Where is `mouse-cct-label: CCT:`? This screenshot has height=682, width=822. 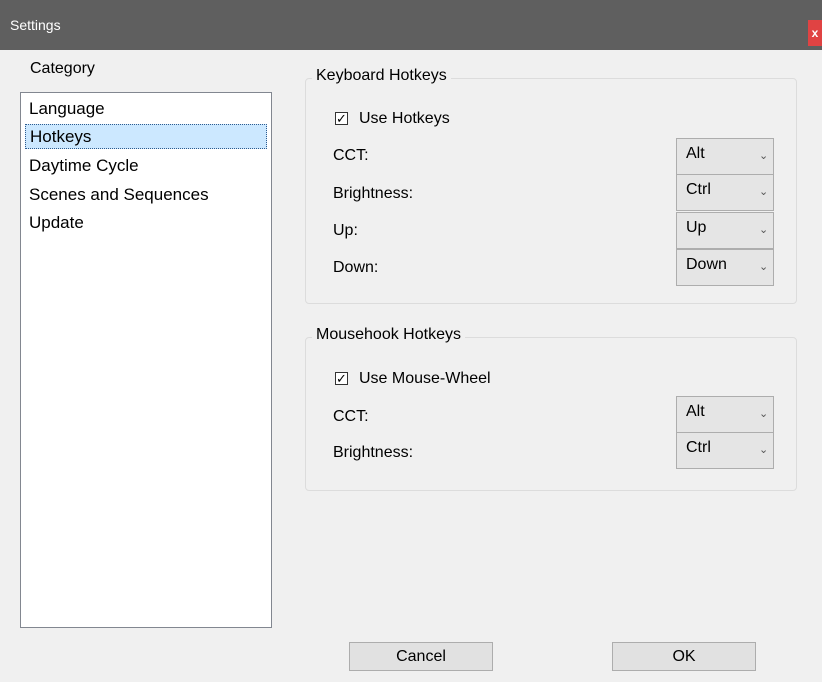 mouse-cct-label: CCT: is located at coordinates (351, 416).